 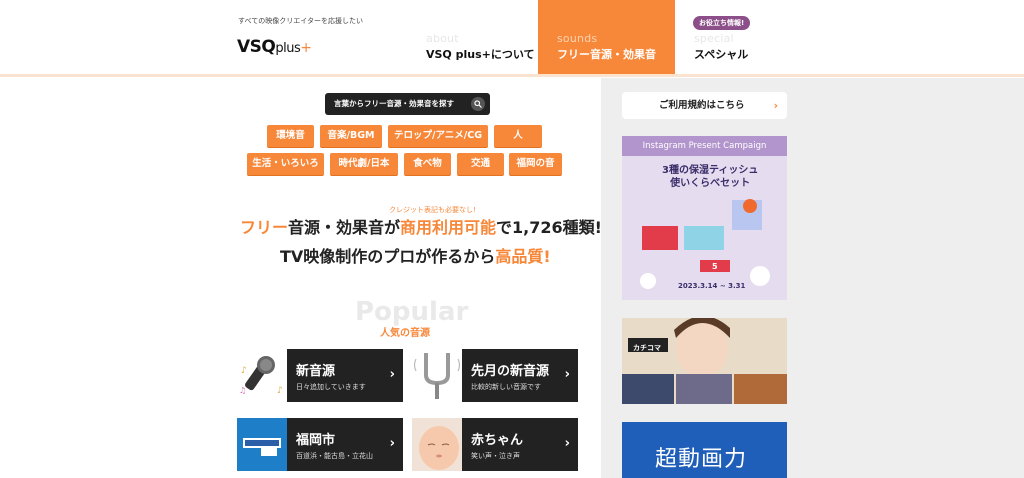 I want to click on category-button: 福岡の音, so click(x=535, y=164).